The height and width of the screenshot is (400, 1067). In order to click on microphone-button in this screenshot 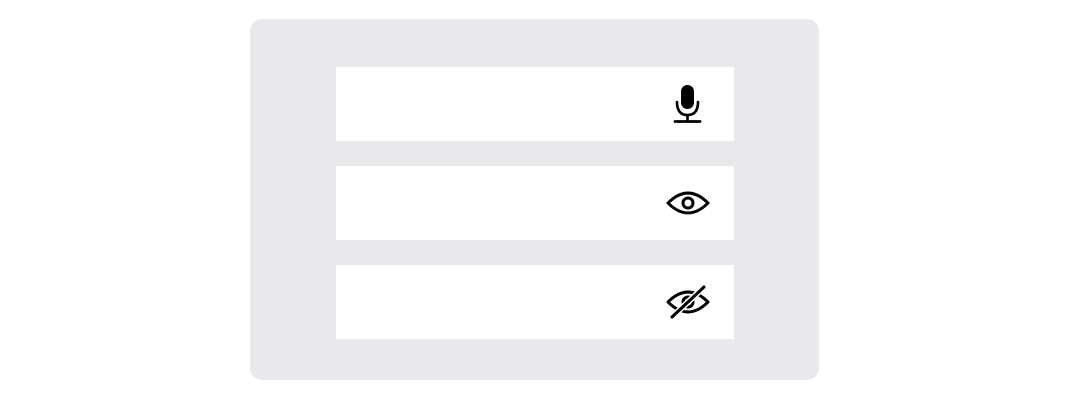, I will do `click(688, 104)`.